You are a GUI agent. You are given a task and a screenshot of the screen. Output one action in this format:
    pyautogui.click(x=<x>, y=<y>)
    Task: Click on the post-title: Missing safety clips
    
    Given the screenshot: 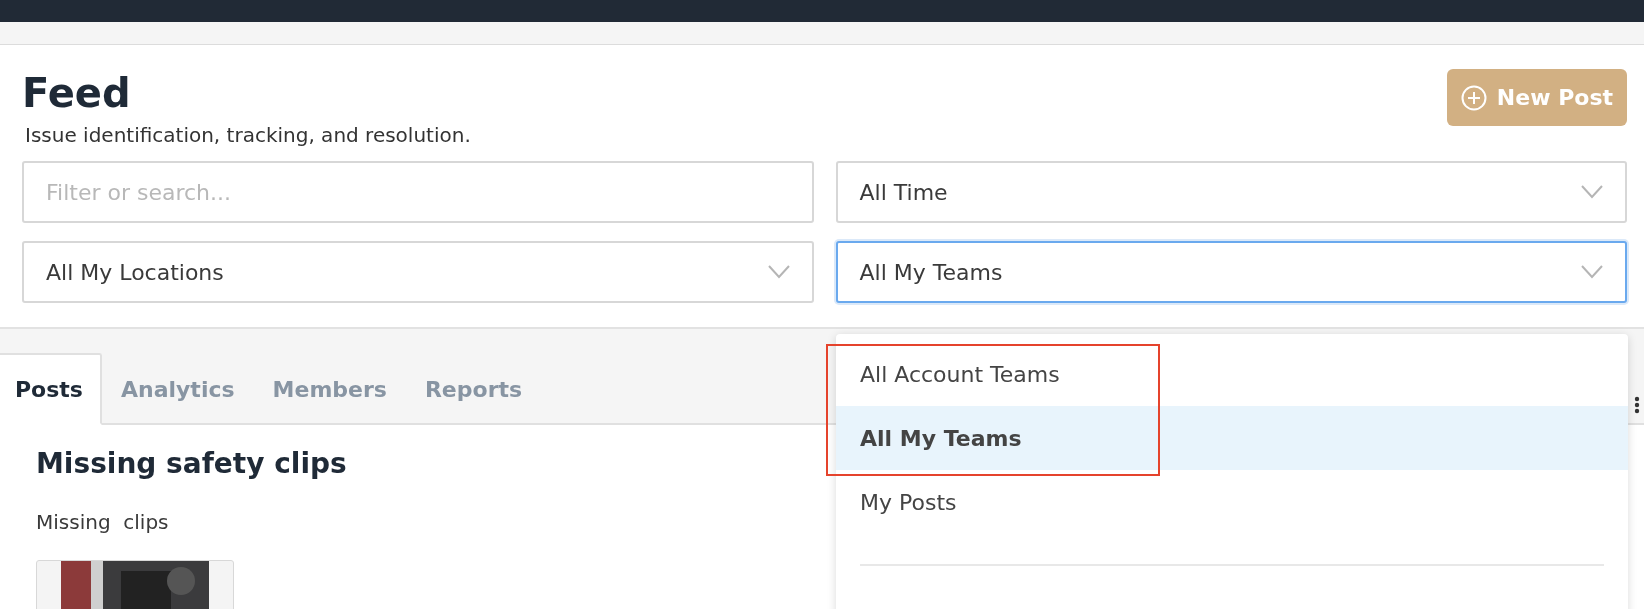 What is the action you would take?
    pyautogui.click(x=192, y=463)
    